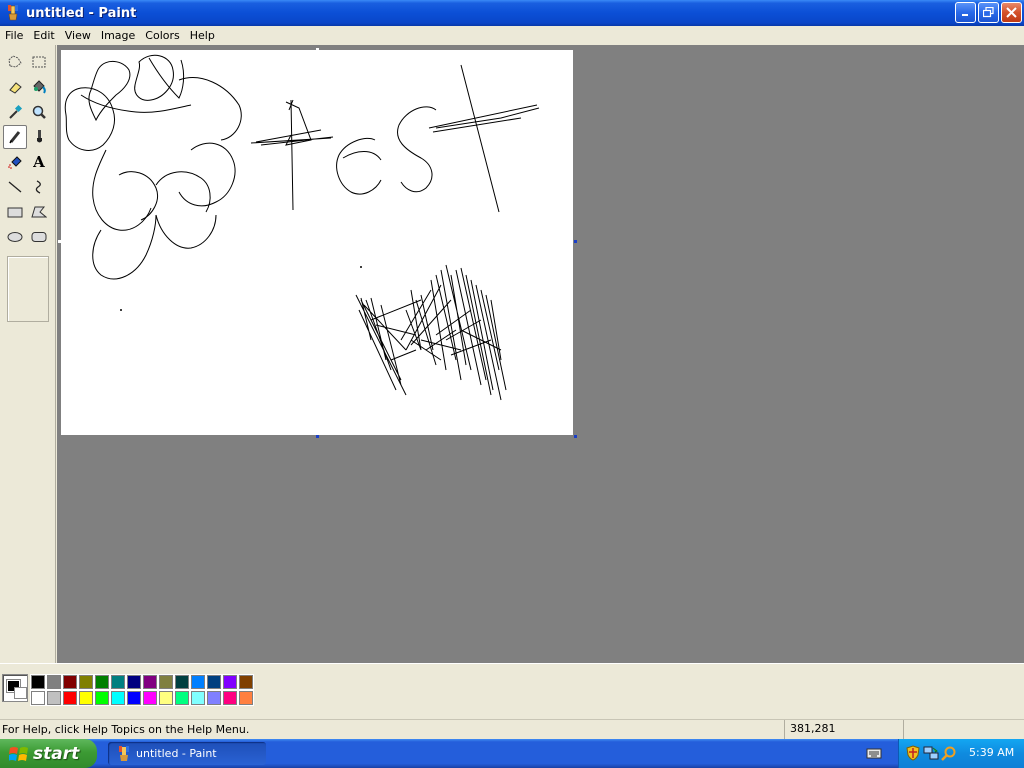  I want to click on menu-view: View, so click(78, 35).